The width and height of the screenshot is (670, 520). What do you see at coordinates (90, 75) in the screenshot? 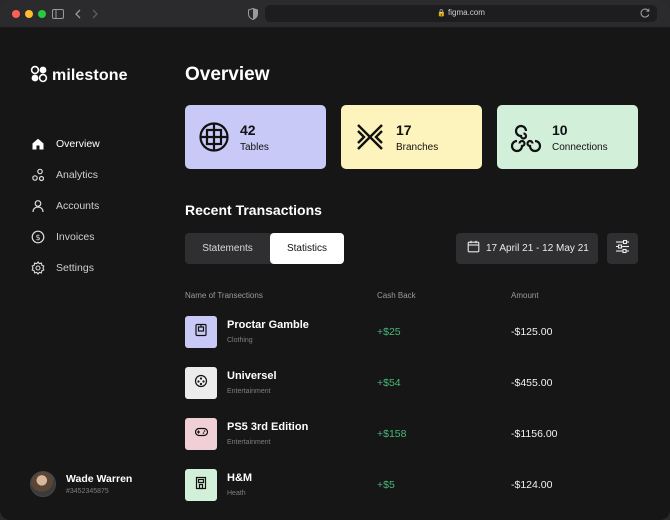
I see `brand-name: milestone` at bounding box center [90, 75].